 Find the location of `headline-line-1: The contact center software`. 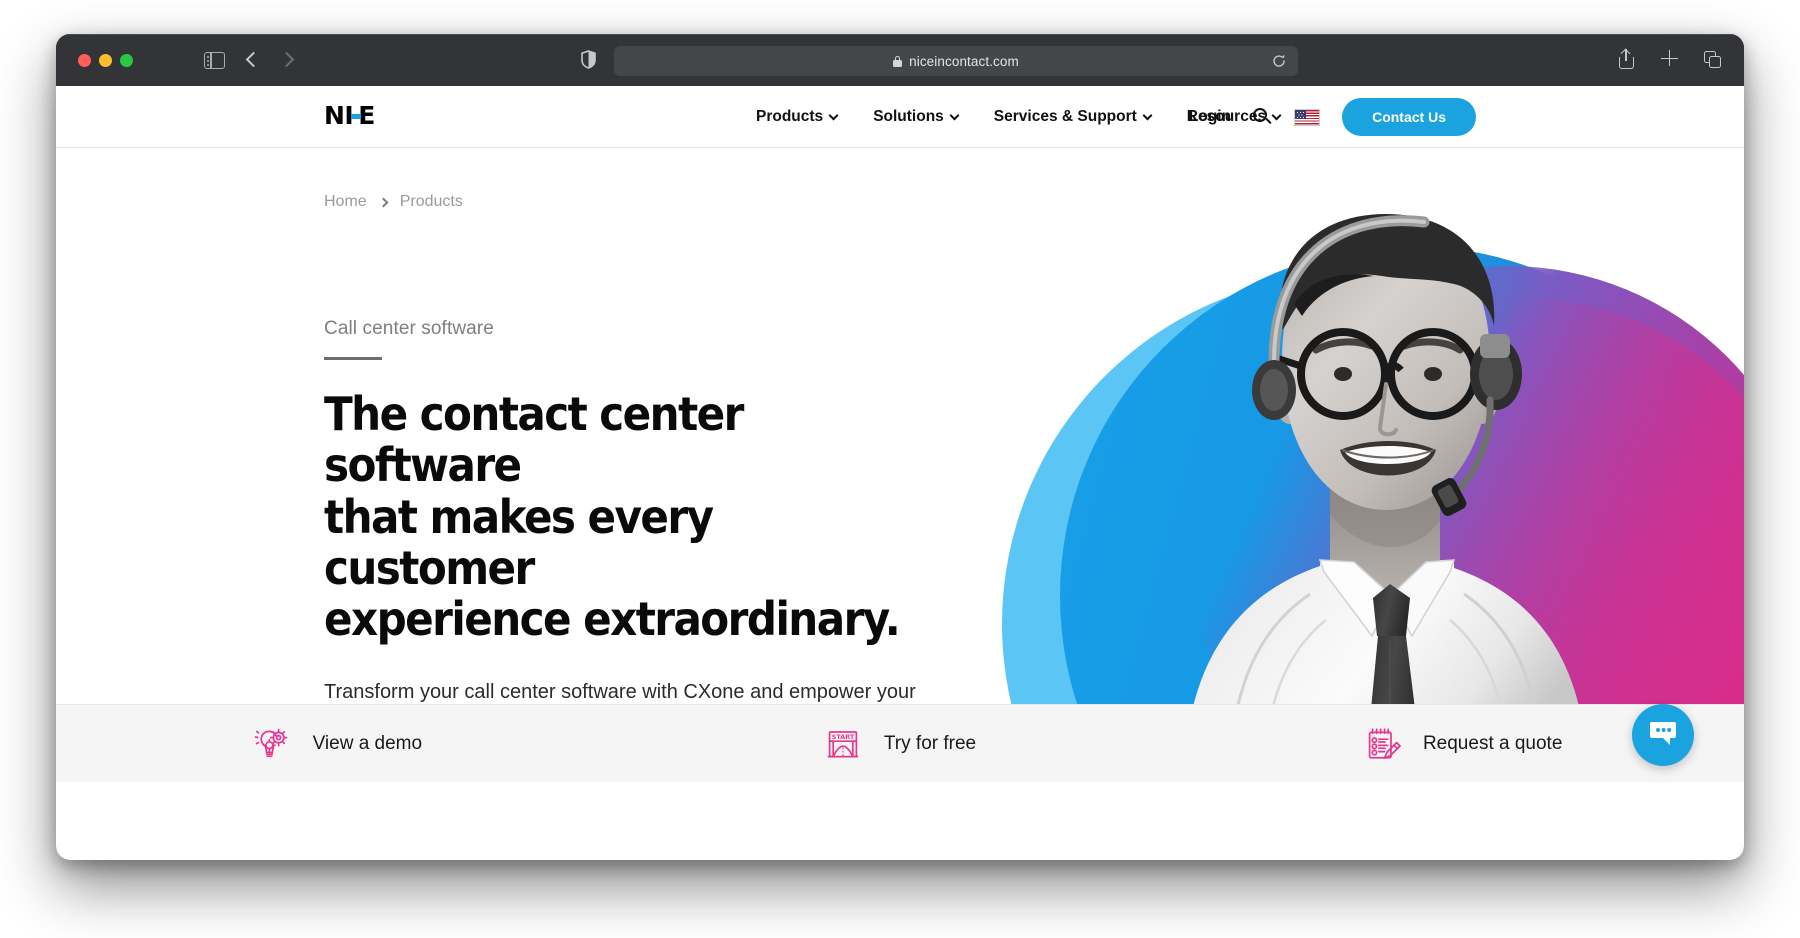

headline-line-1: The contact center software is located at coordinates (534, 440).